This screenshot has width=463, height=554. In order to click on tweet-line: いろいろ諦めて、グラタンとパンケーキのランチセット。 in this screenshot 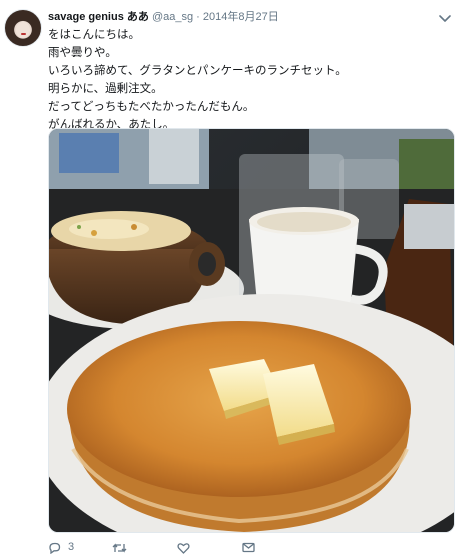, I will do `click(197, 71)`.